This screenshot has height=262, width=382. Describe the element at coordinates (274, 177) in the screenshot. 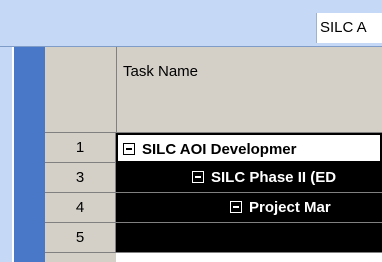

I see `task-name-text: SILC Phase II (ED` at that location.